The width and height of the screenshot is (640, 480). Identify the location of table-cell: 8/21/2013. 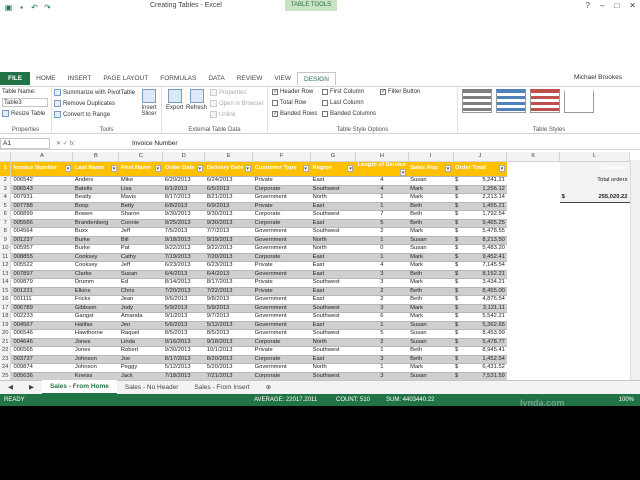
(228, 198).